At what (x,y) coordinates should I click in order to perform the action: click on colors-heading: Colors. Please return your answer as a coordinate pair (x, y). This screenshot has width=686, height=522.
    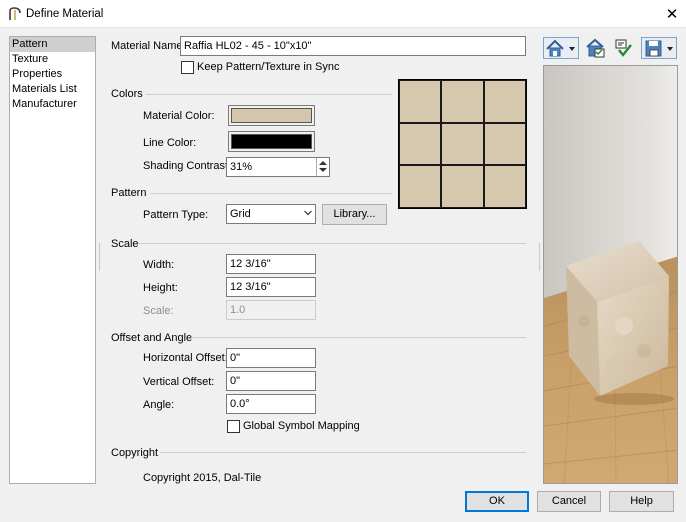
    Looking at the image, I should click on (127, 94).